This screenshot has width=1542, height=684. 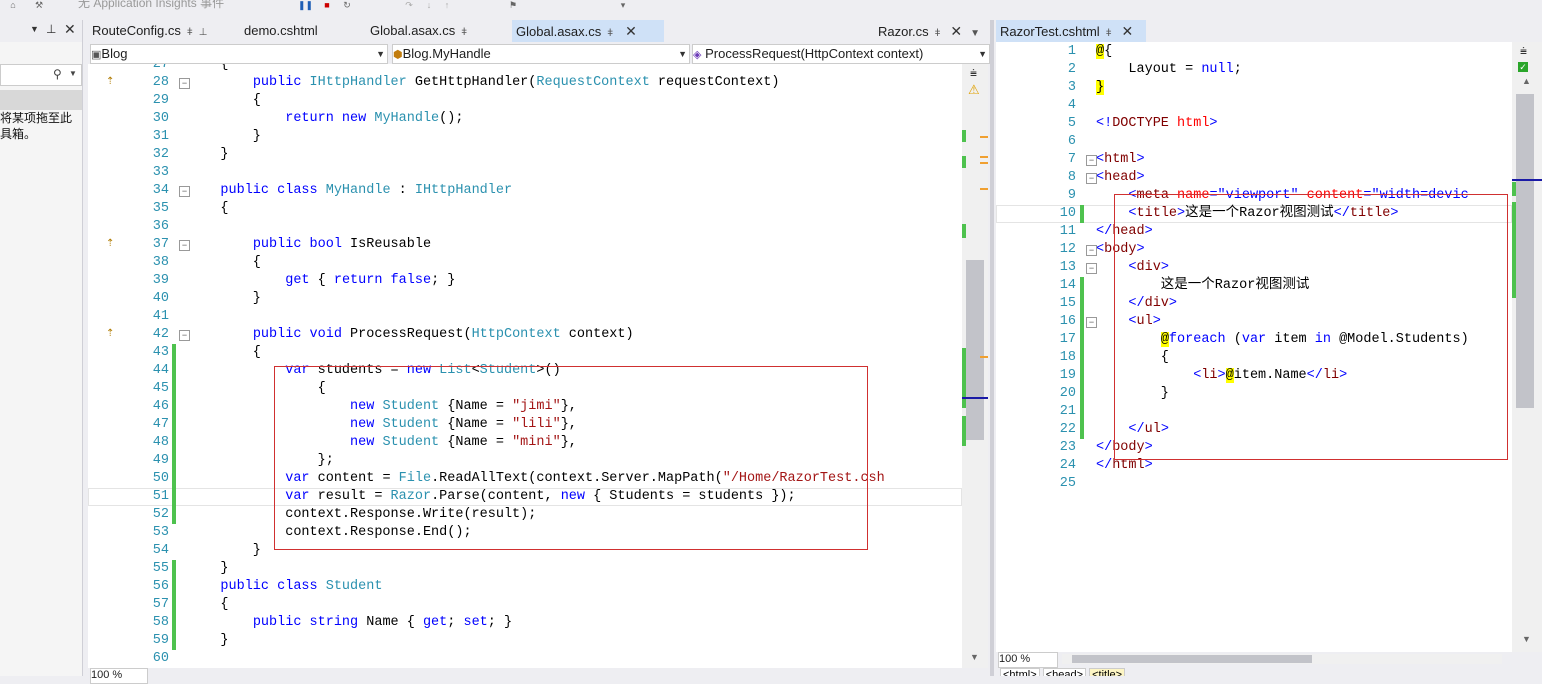 What do you see at coordinates (304, 31) in the screenshot?
I see `tab-demo-cshtml: demo.cshtml` at bounding box center [304, 31].